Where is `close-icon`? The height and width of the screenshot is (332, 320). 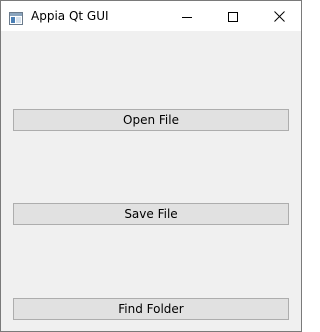
close-icon is located at coordinates (279, 16).